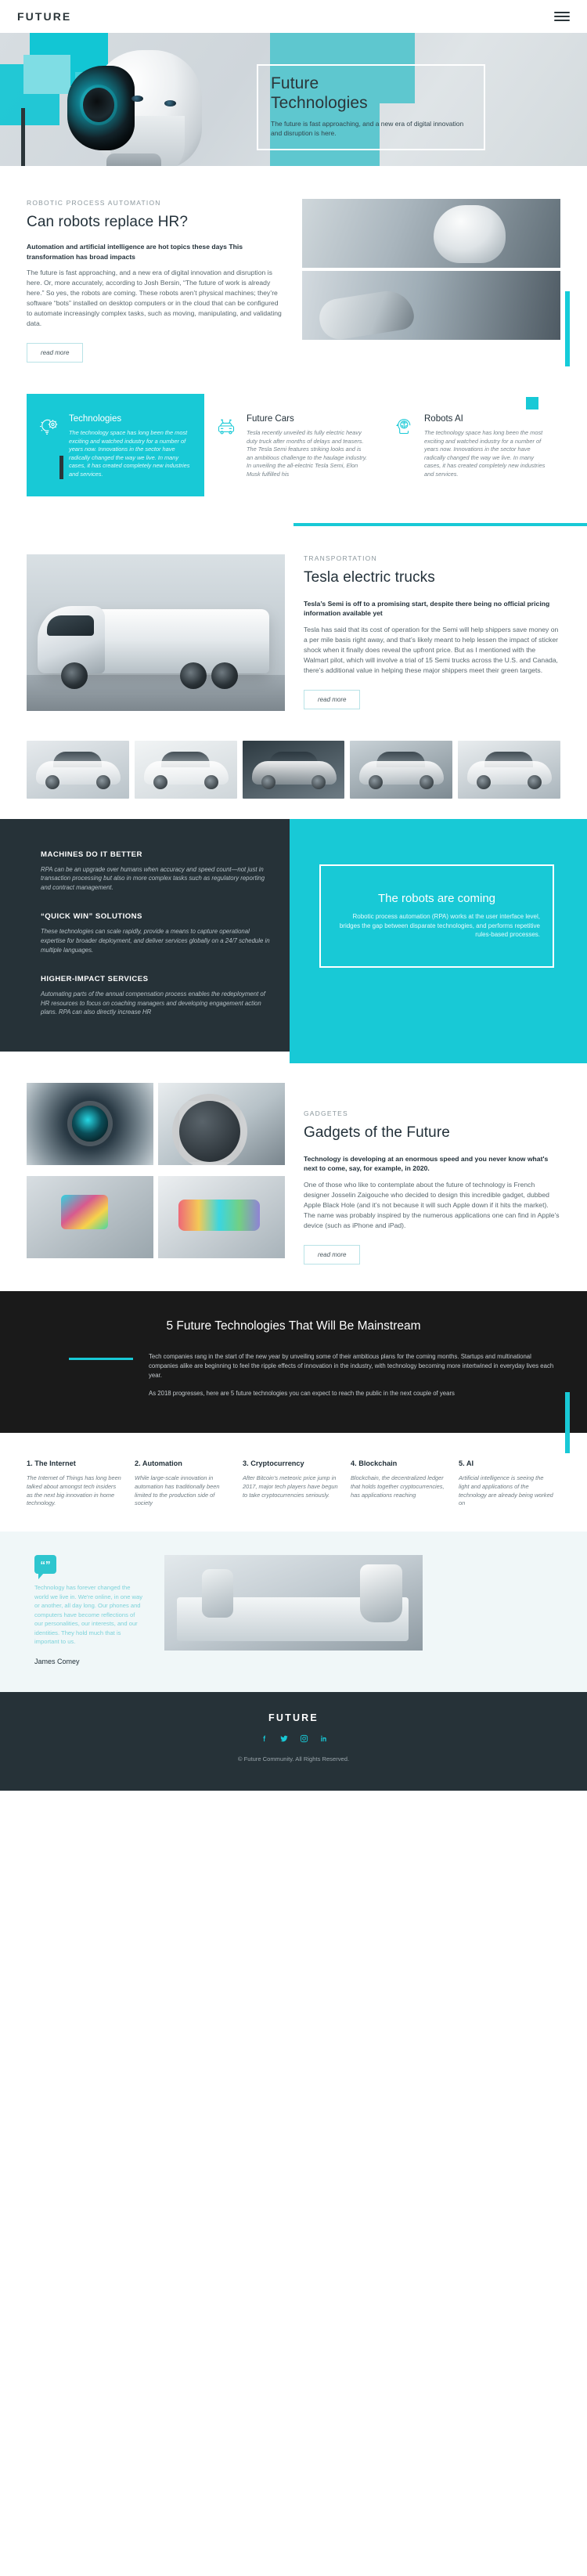  Describe the element at coordinates (293, 1758) in the screenshot. I see `footer-copyright: © Future Community. All Rights Reserved.` at that location.